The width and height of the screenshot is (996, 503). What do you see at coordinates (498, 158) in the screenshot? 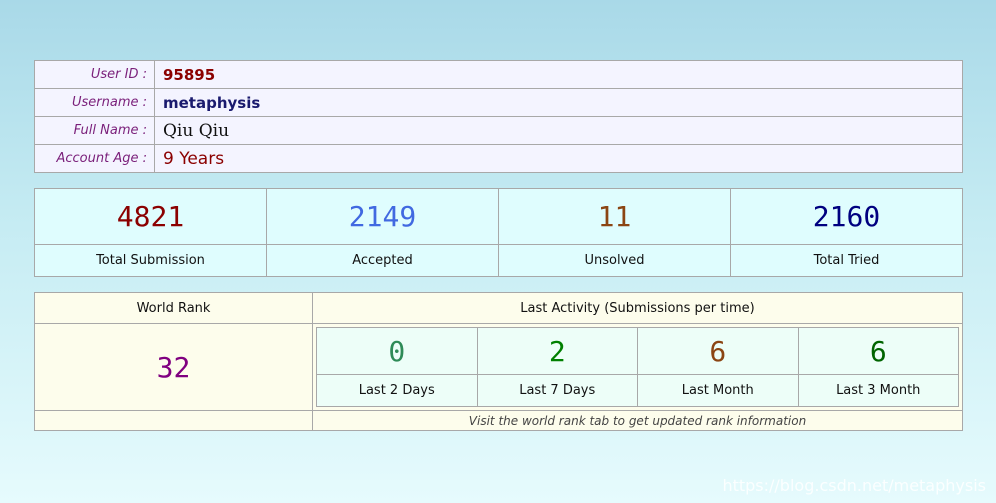
I see `account-age-row: Account Age : 9 Years` at bounding box center [498, 158].